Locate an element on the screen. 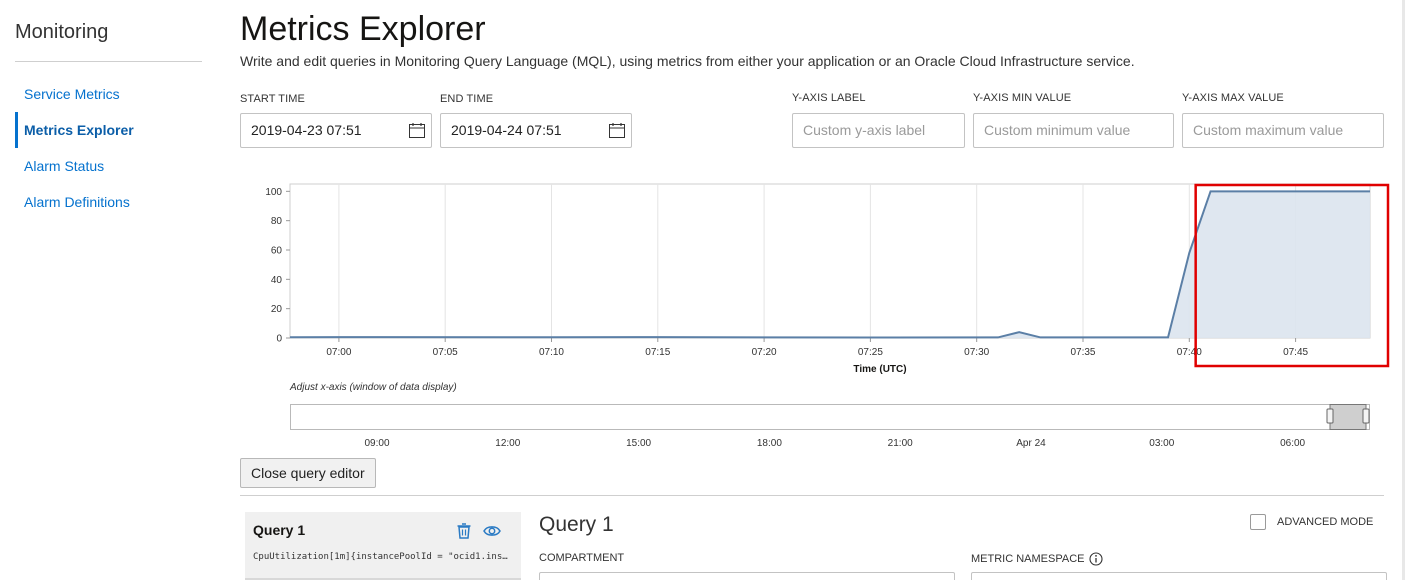  sidebar-divider is located at coordinates (108, 61).